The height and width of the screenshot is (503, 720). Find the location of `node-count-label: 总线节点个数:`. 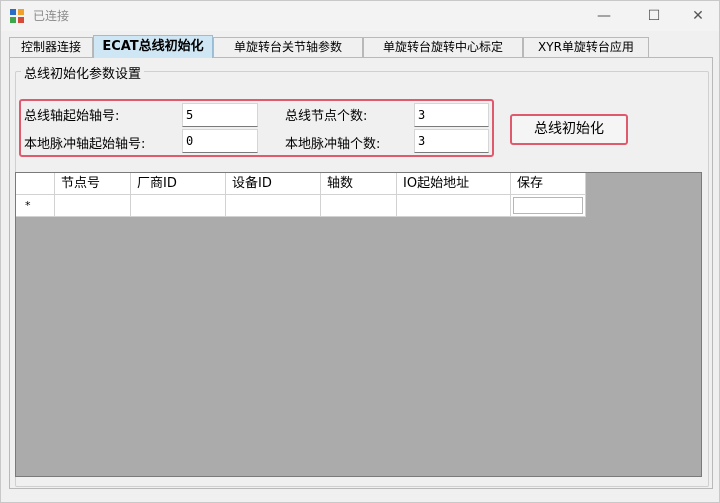

node-count-label: 总线节点个数: is located at coordinates (326, 116).